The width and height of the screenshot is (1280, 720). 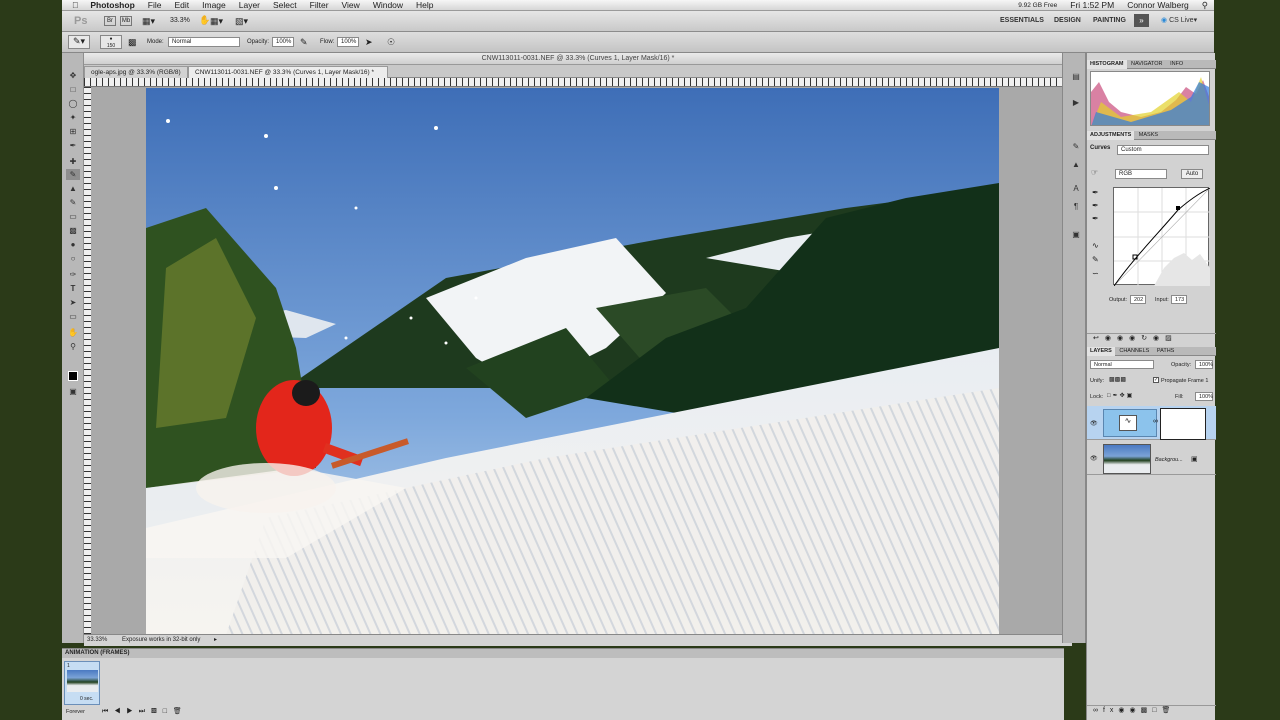 I want to click on path-select-tool-icon: ➤, so click(x=73, y=302).